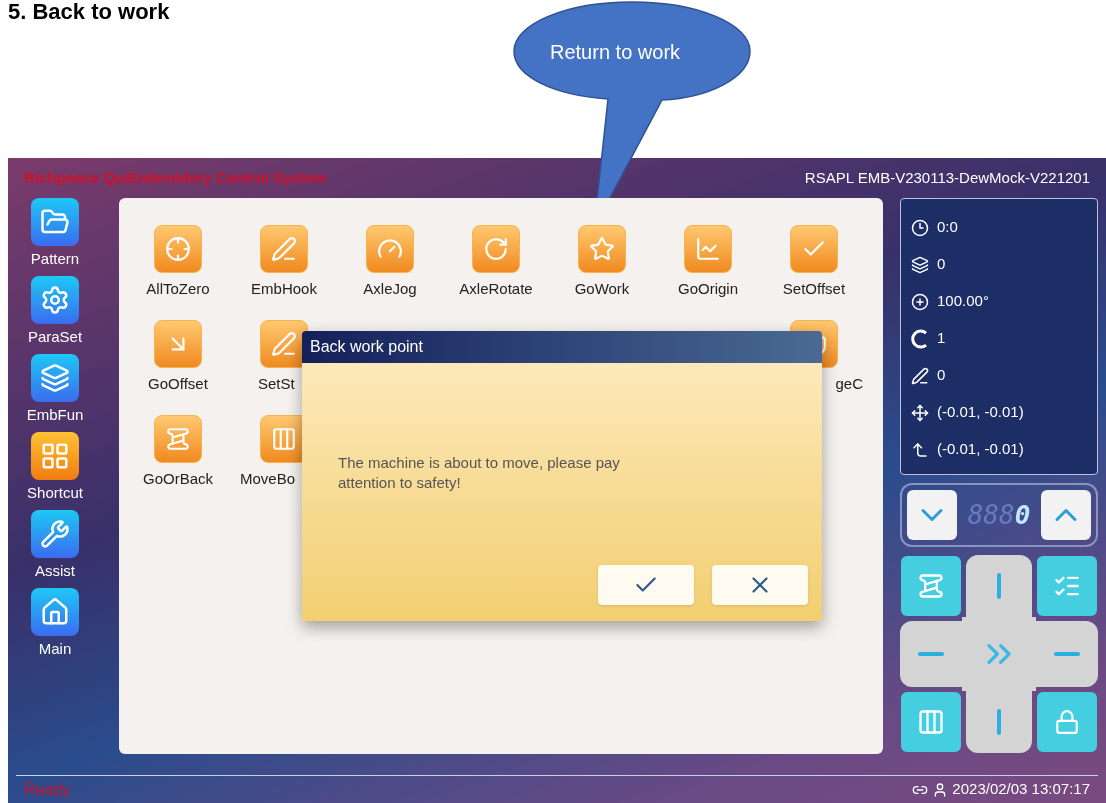 This screenshot has height=803, width=1106. Describe the element at coordinates (602, 289) in the screenshot. I see `function-label: GoWork` at that location.